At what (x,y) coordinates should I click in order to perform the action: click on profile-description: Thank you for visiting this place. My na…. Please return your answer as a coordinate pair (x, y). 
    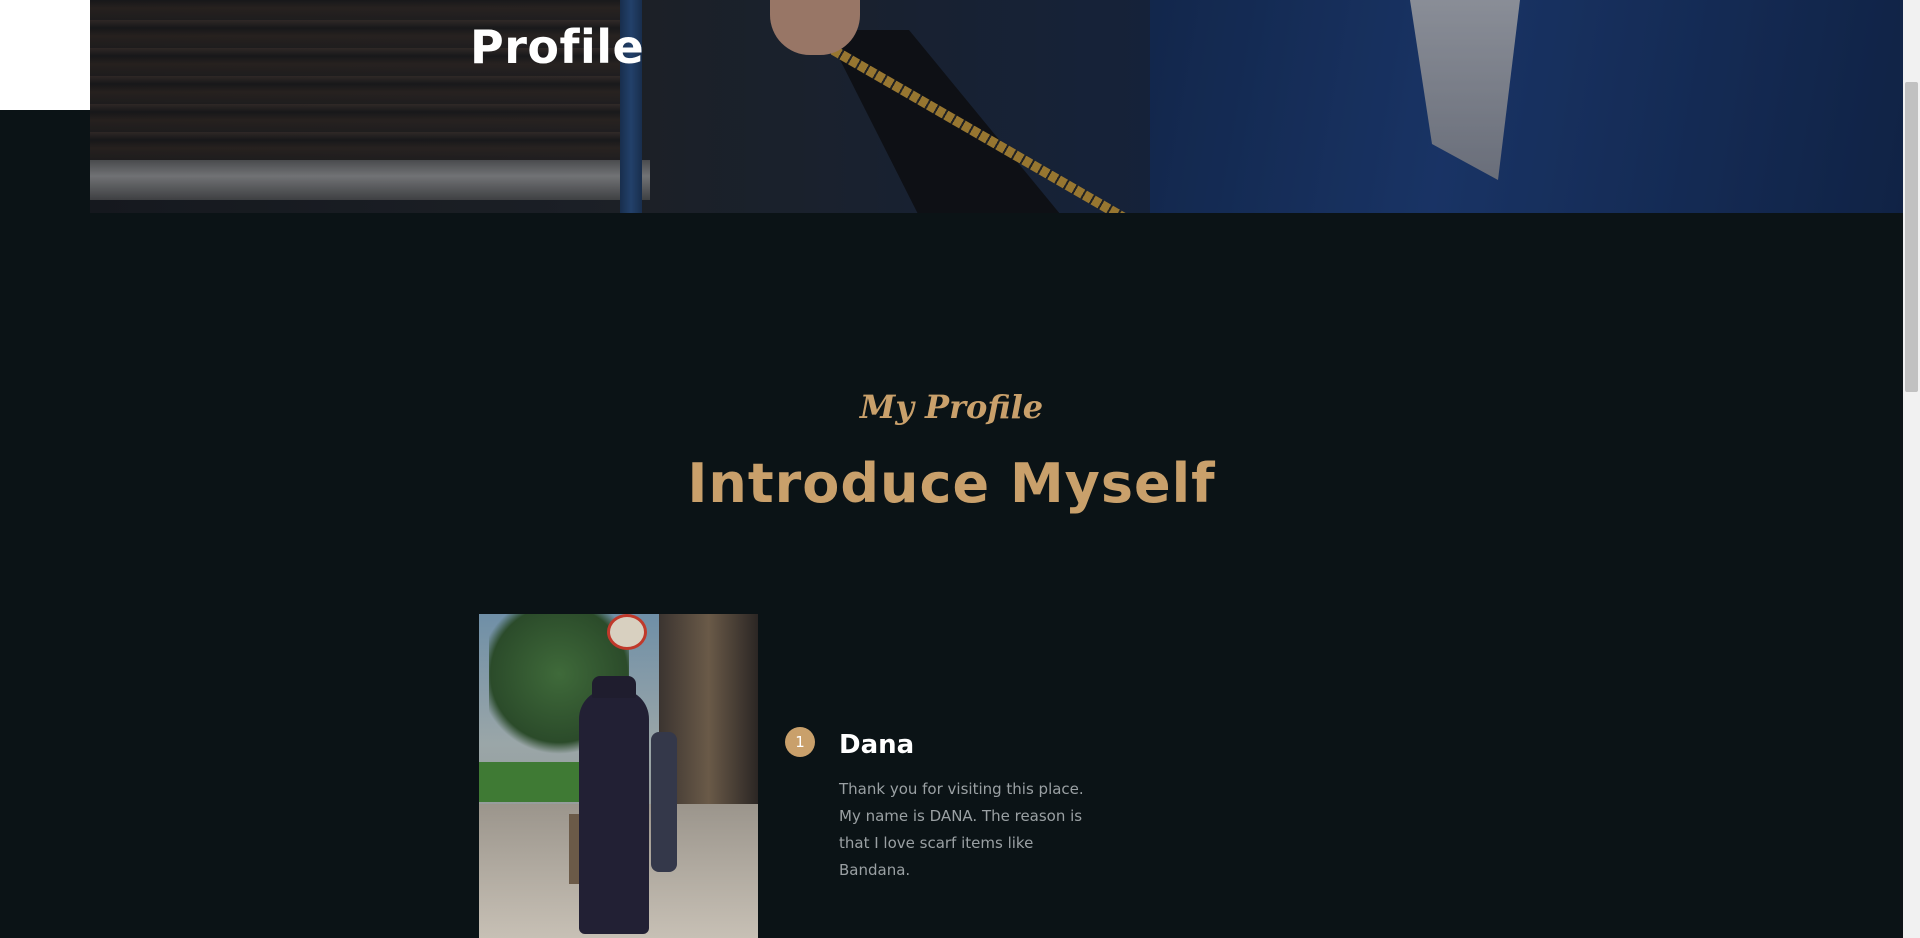
    Looking at the image, I should click on (961, 829).